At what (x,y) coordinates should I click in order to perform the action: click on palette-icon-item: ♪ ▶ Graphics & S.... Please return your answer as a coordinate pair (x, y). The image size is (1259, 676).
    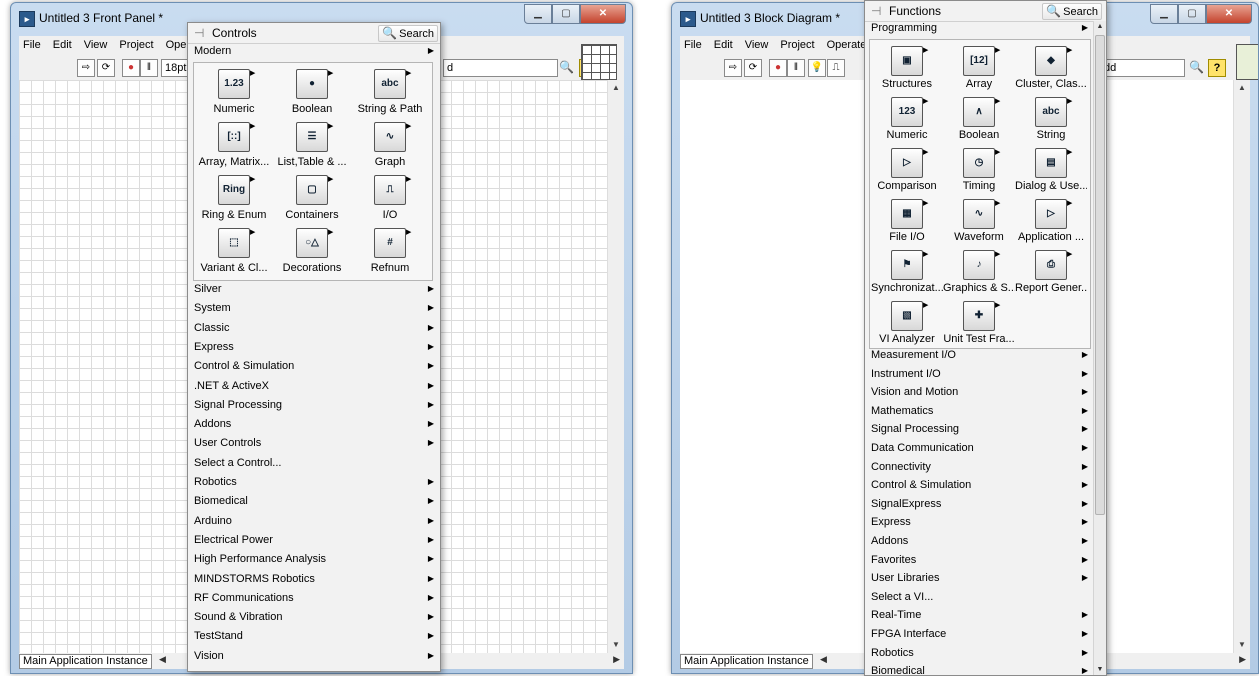
    Looking at the image, I should click on (979, 273).